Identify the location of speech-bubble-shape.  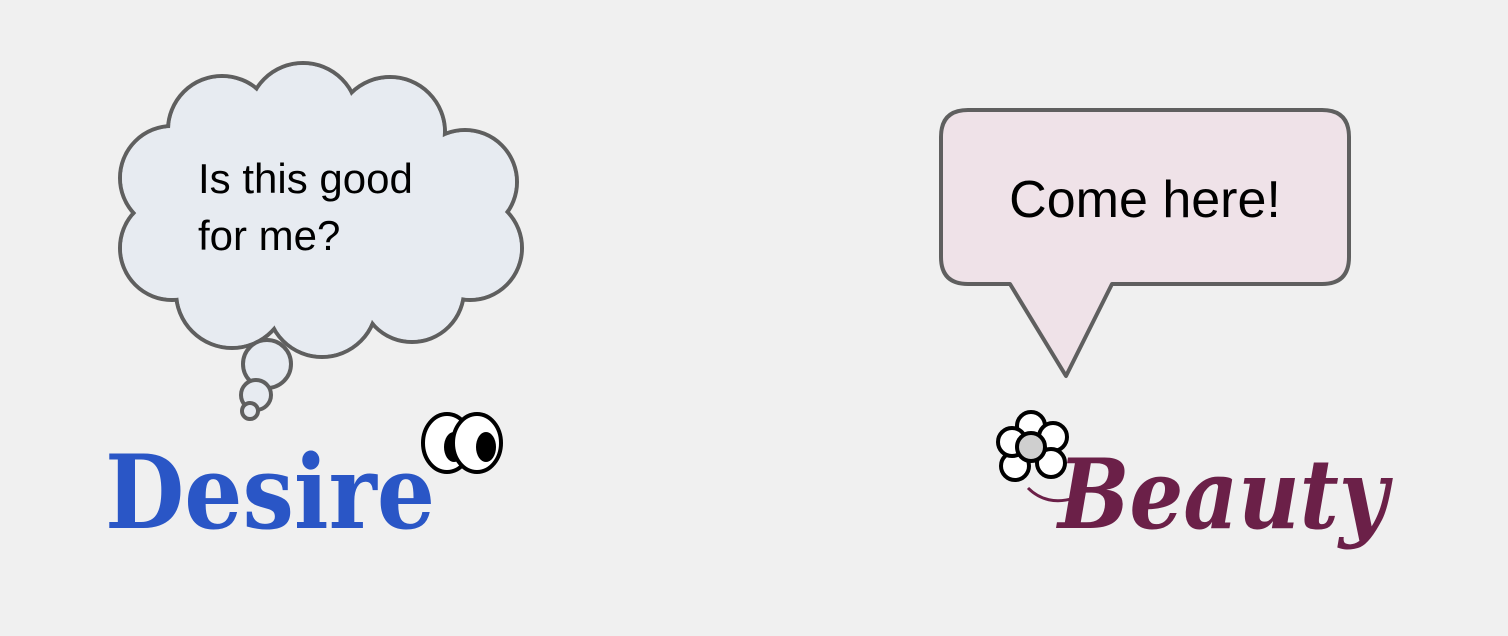
(1145, 243).